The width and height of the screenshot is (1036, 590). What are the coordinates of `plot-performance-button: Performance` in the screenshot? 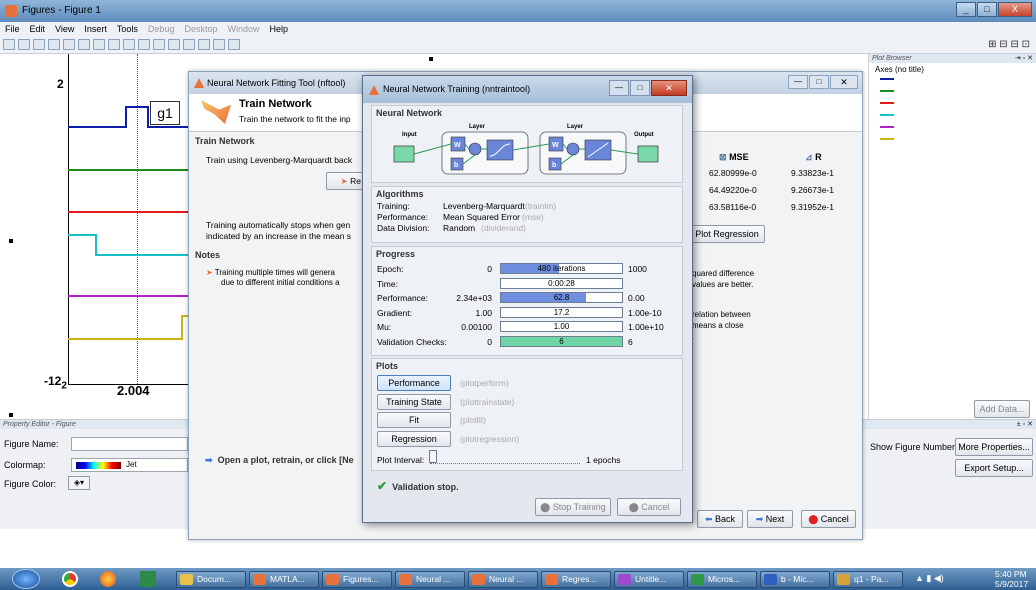 It's located at (414, 383).